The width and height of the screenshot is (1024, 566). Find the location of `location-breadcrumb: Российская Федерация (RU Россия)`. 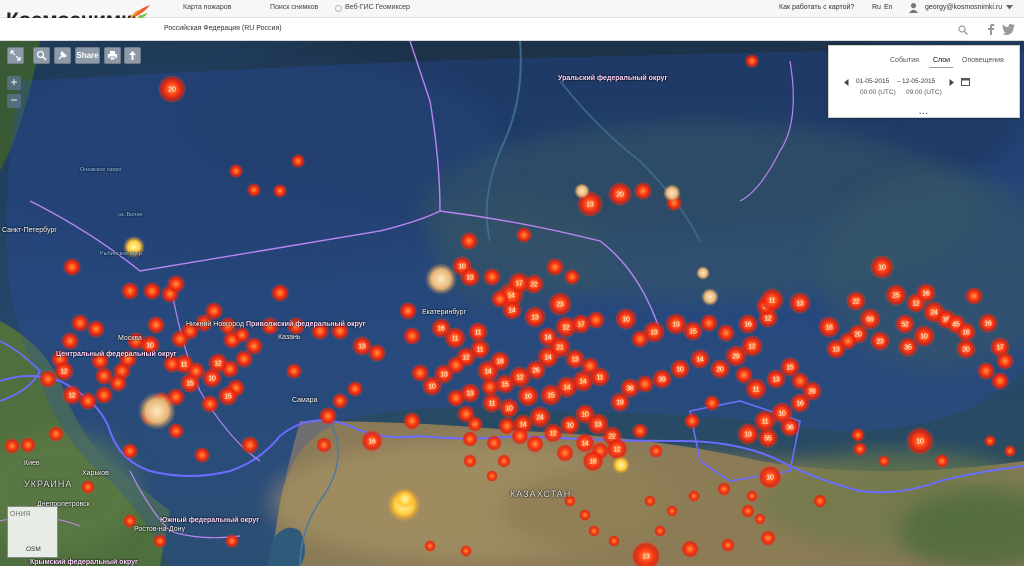

location-breadcrumb: Российская Федерация (RU Россия) is located at coordinates (223, 28).